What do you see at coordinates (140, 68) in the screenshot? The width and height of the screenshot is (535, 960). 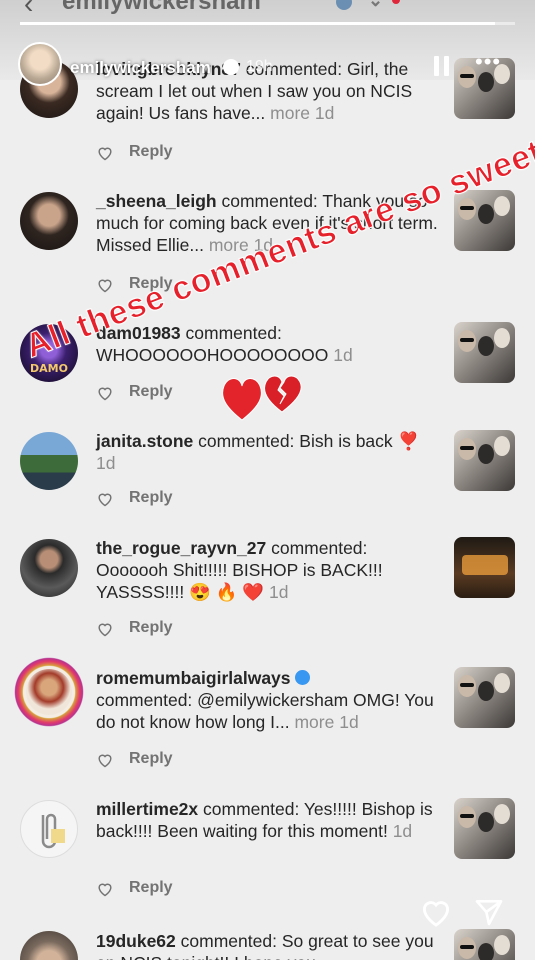 I see `story-username: emilywickersham` at bounding box center [140, 68].